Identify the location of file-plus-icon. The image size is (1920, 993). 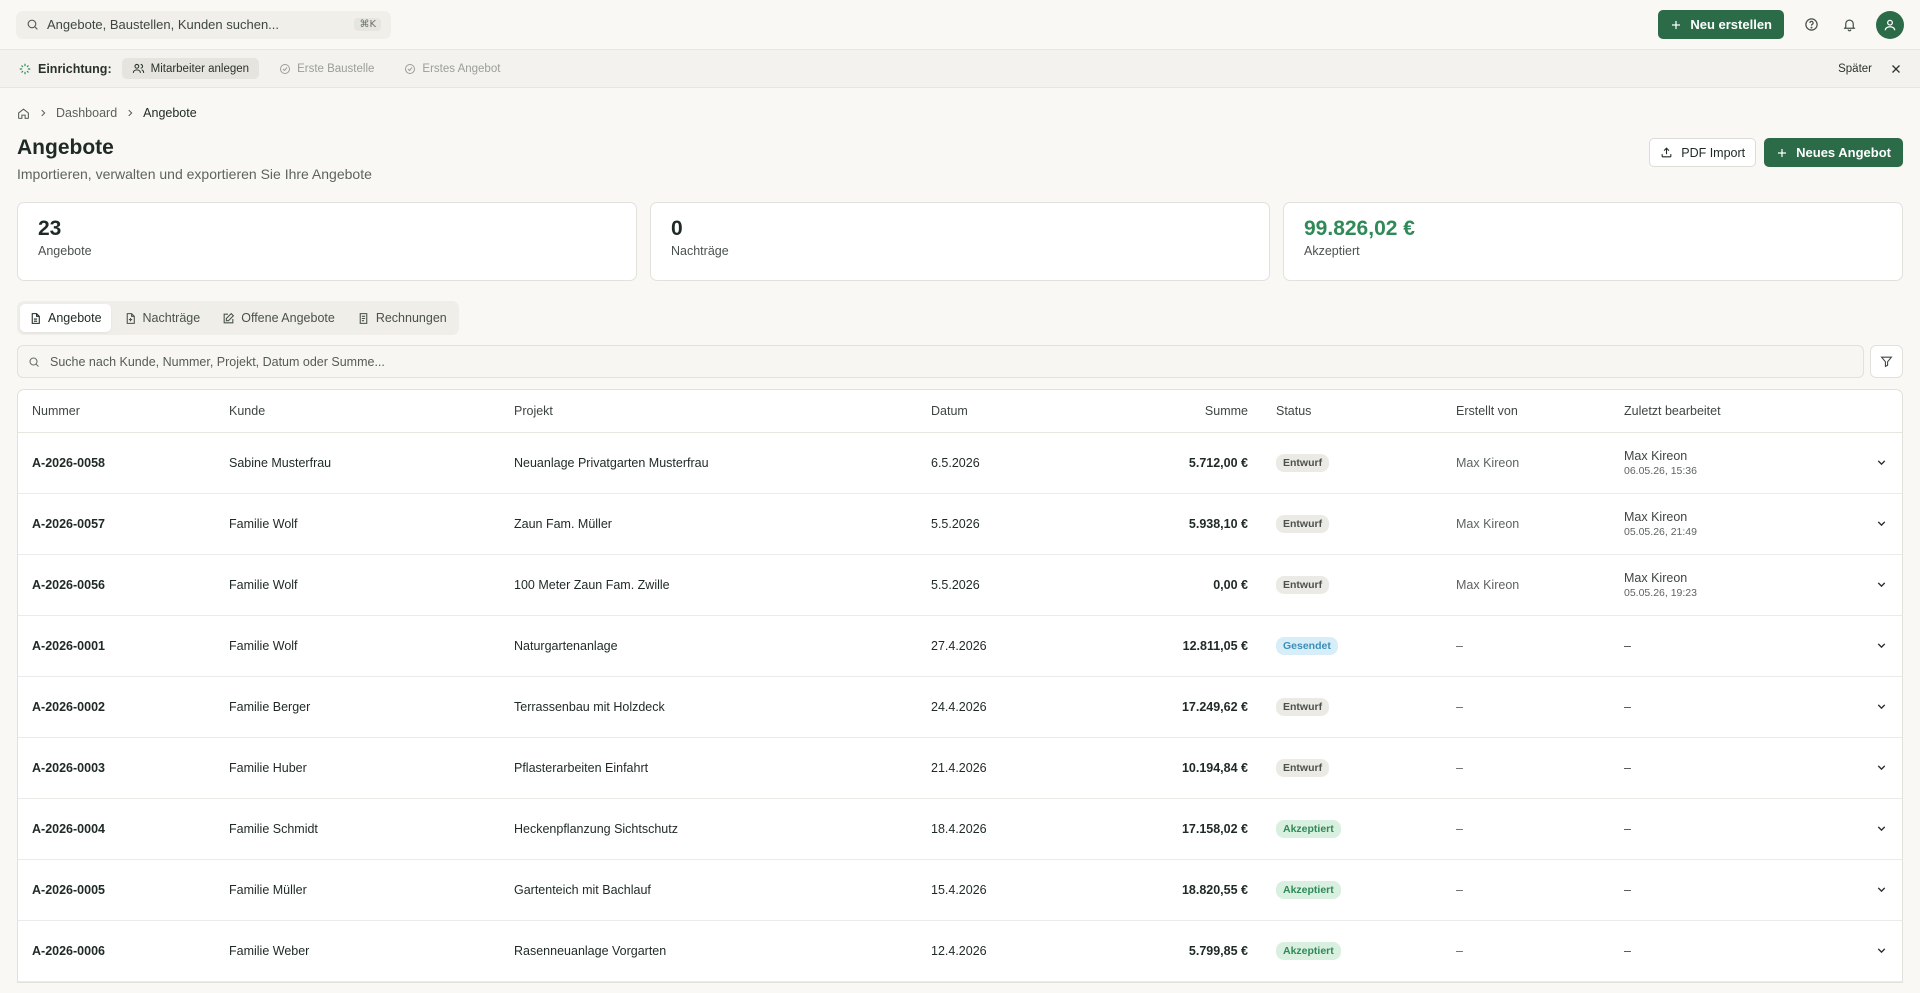
(130, 318).